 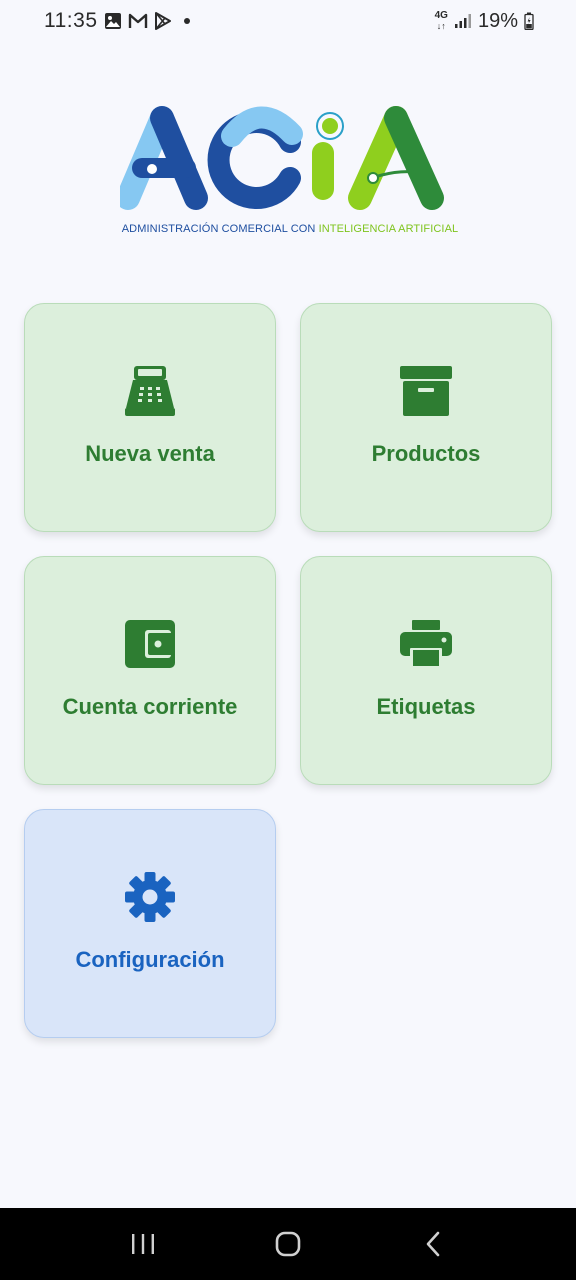 I want to click on home-button, so click(x=288, y=1244).